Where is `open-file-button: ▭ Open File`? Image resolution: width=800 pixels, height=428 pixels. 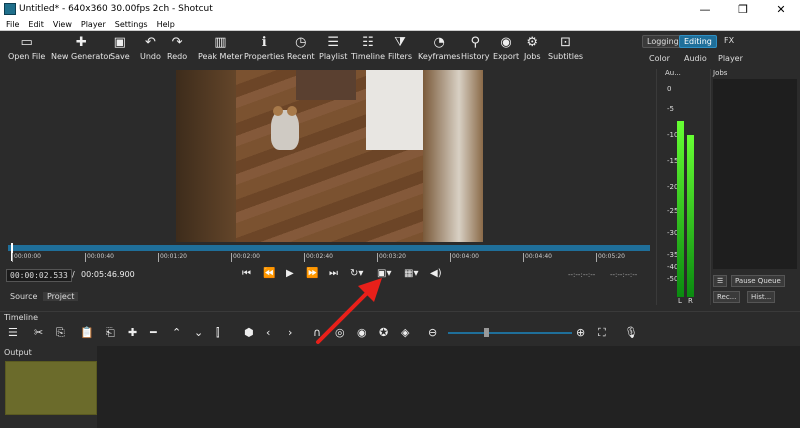
open-file-button: ▭ Open File is located at coordinates (26, 47).